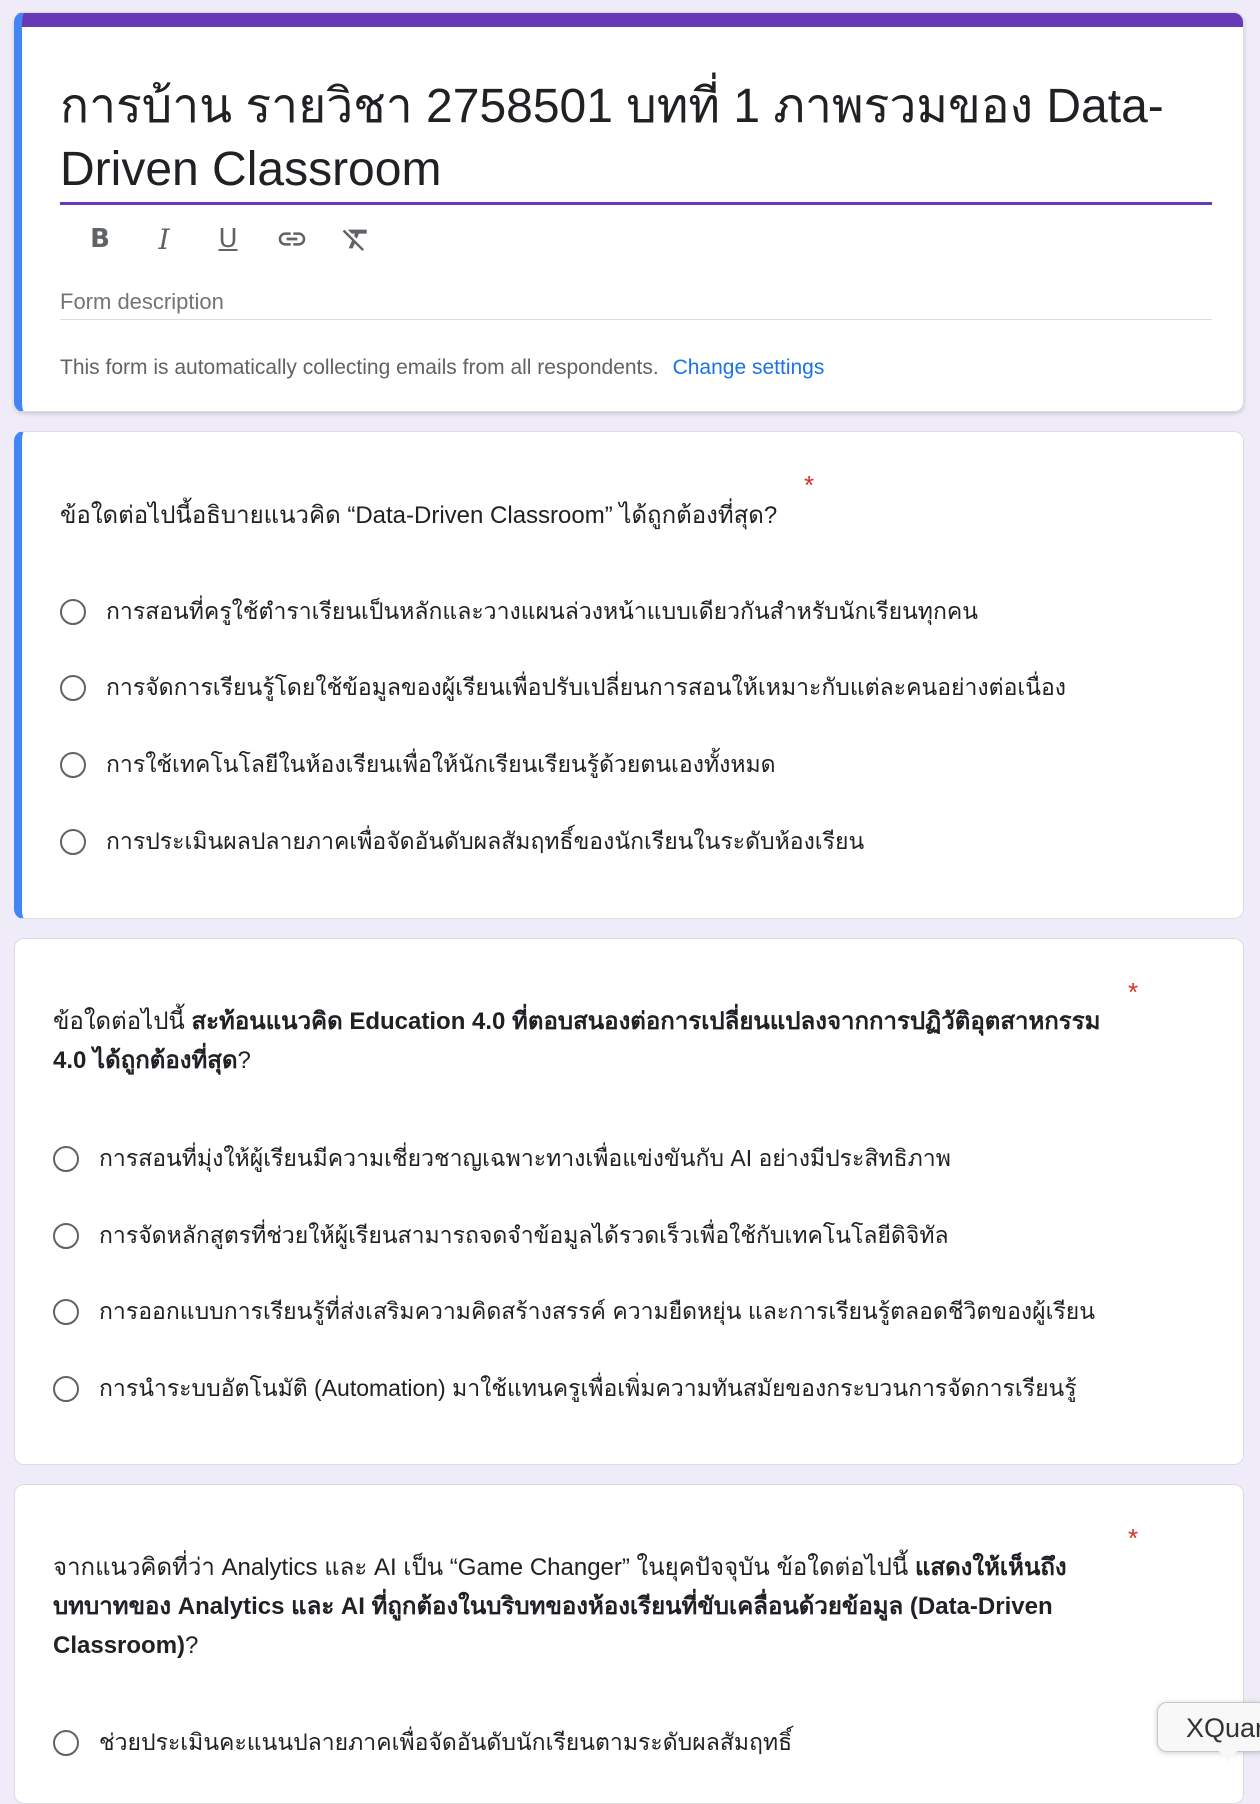 The image size is (1260, 1804). What do you see at coordinates (1228, 1756) in the screenshot?
I see `tooltip-tail` at bounding box center [1228, 1756].